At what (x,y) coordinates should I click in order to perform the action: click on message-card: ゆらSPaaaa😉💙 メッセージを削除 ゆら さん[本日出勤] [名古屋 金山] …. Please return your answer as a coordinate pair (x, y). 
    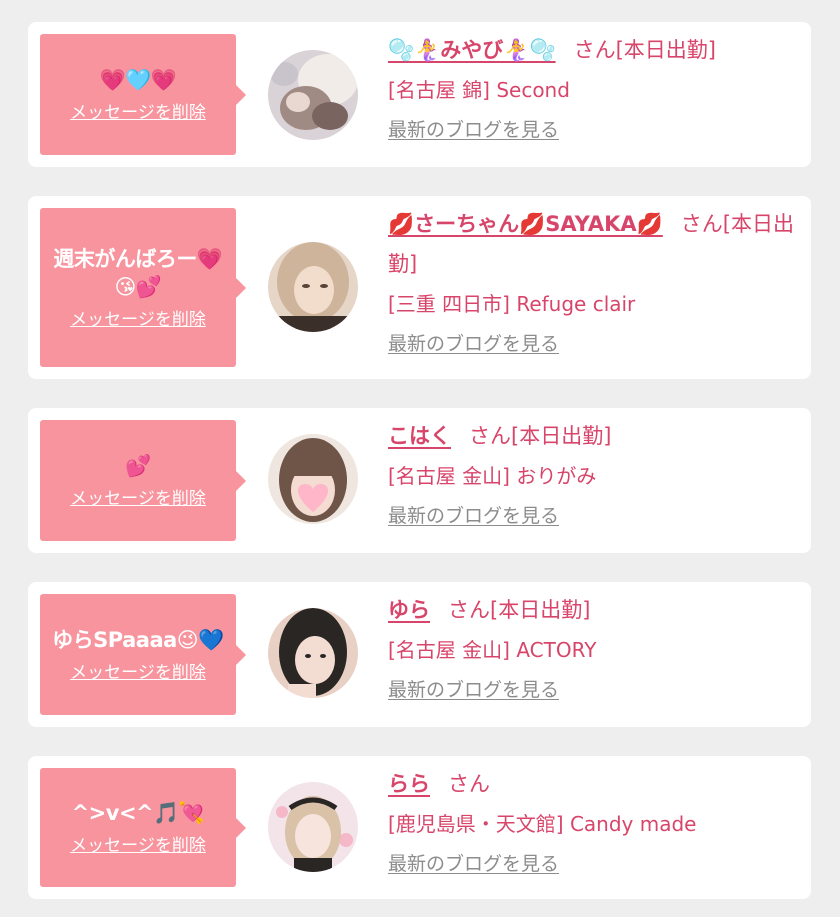
    Looking at the image, I should click on (419, 654).